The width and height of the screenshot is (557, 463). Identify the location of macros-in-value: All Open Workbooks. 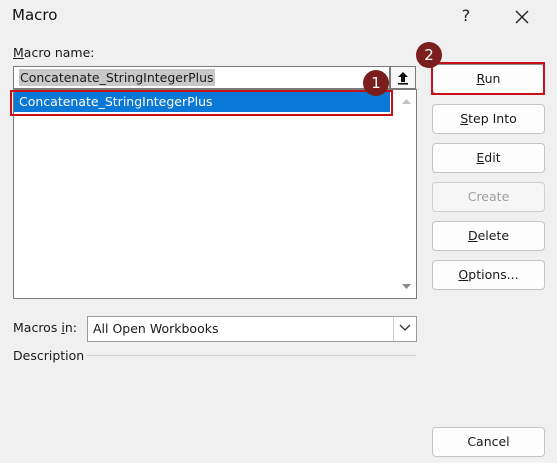
(156, 328).